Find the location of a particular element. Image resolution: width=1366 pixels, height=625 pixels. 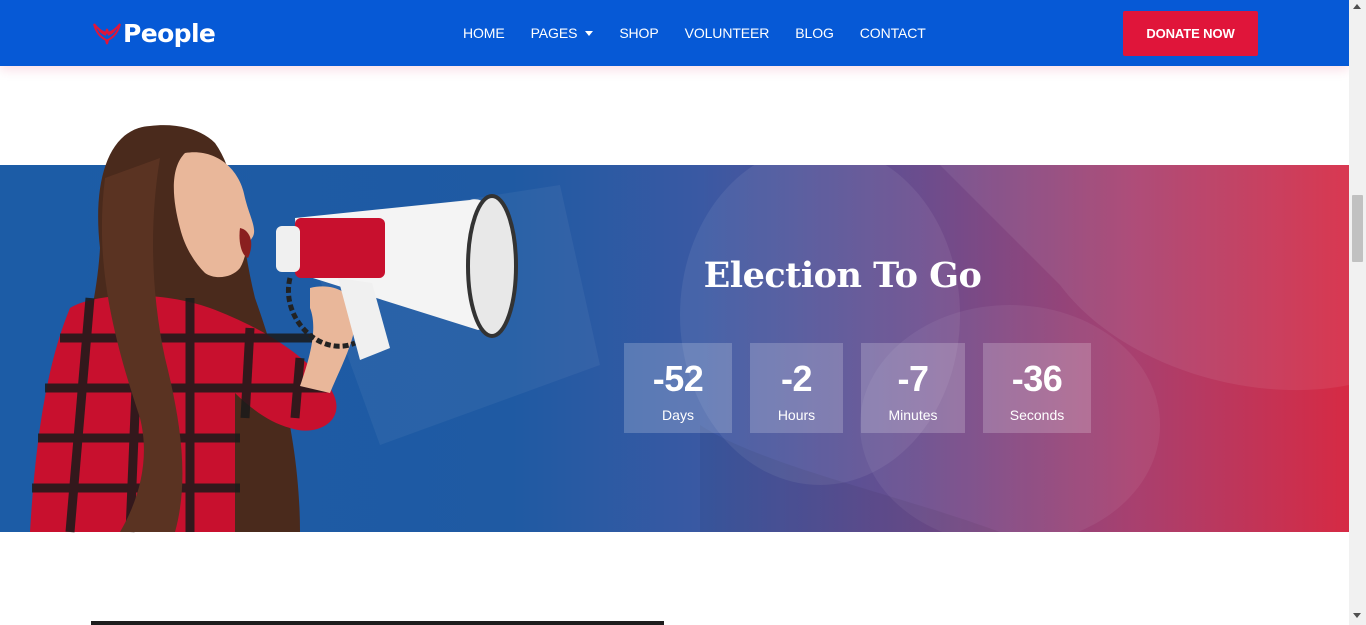

nav-item-volunteer: VOLUNTEER is located at coordinates (727, 33).